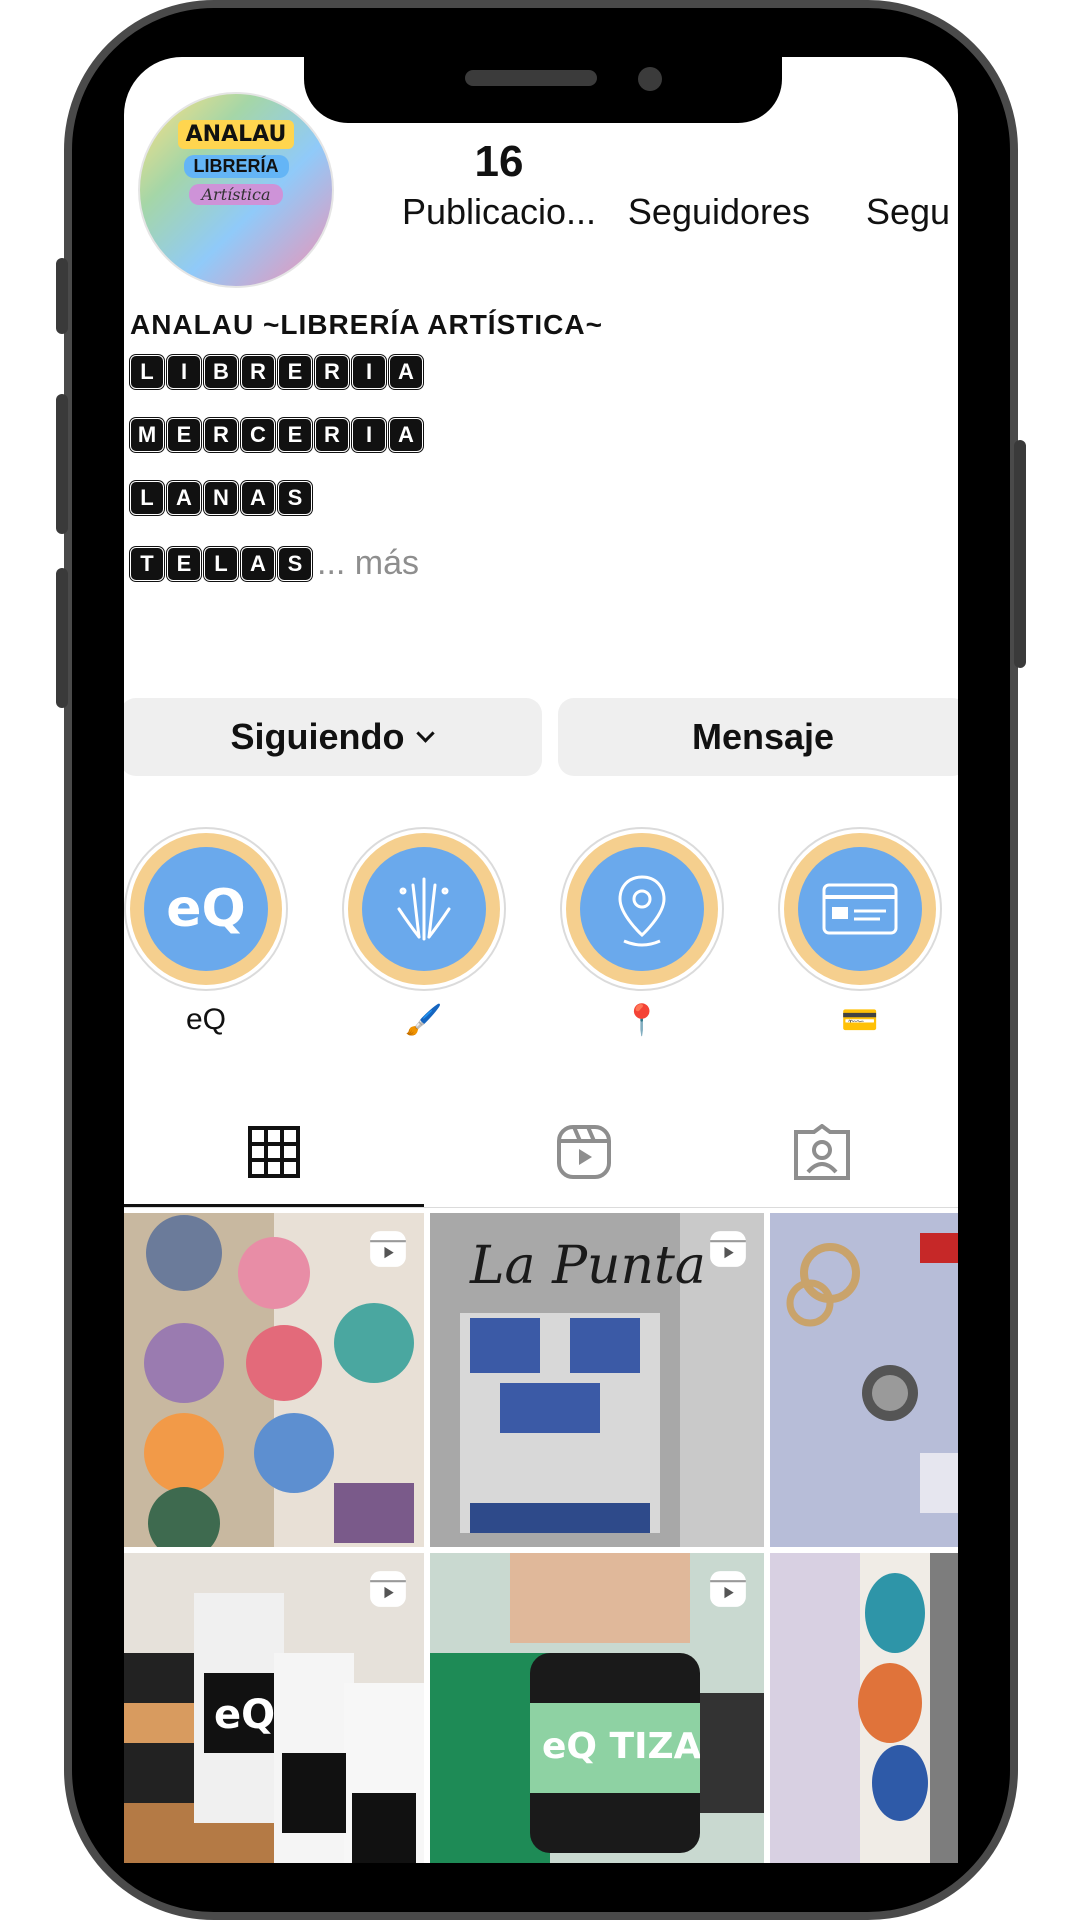 The width and height of the screenshot is (1080, 1920). What do you see at coordinates (912, 162) in the screenshot?
I see `following-count` at bounding box center [912, 162].